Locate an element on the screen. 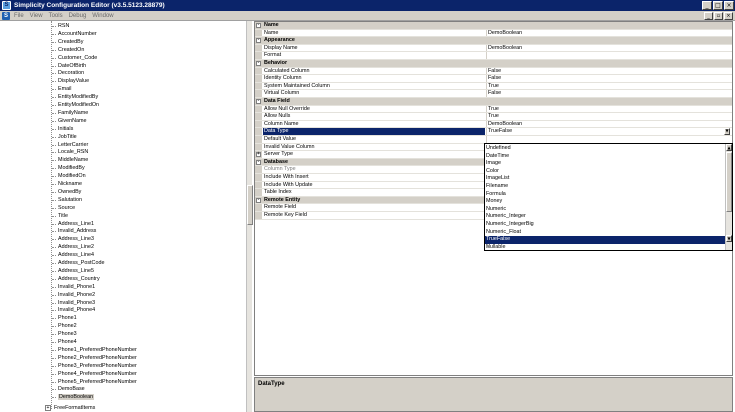 The width and height of the screenshot is (735, 412). dropdown-option: Image is located at coordinates (605, 164).